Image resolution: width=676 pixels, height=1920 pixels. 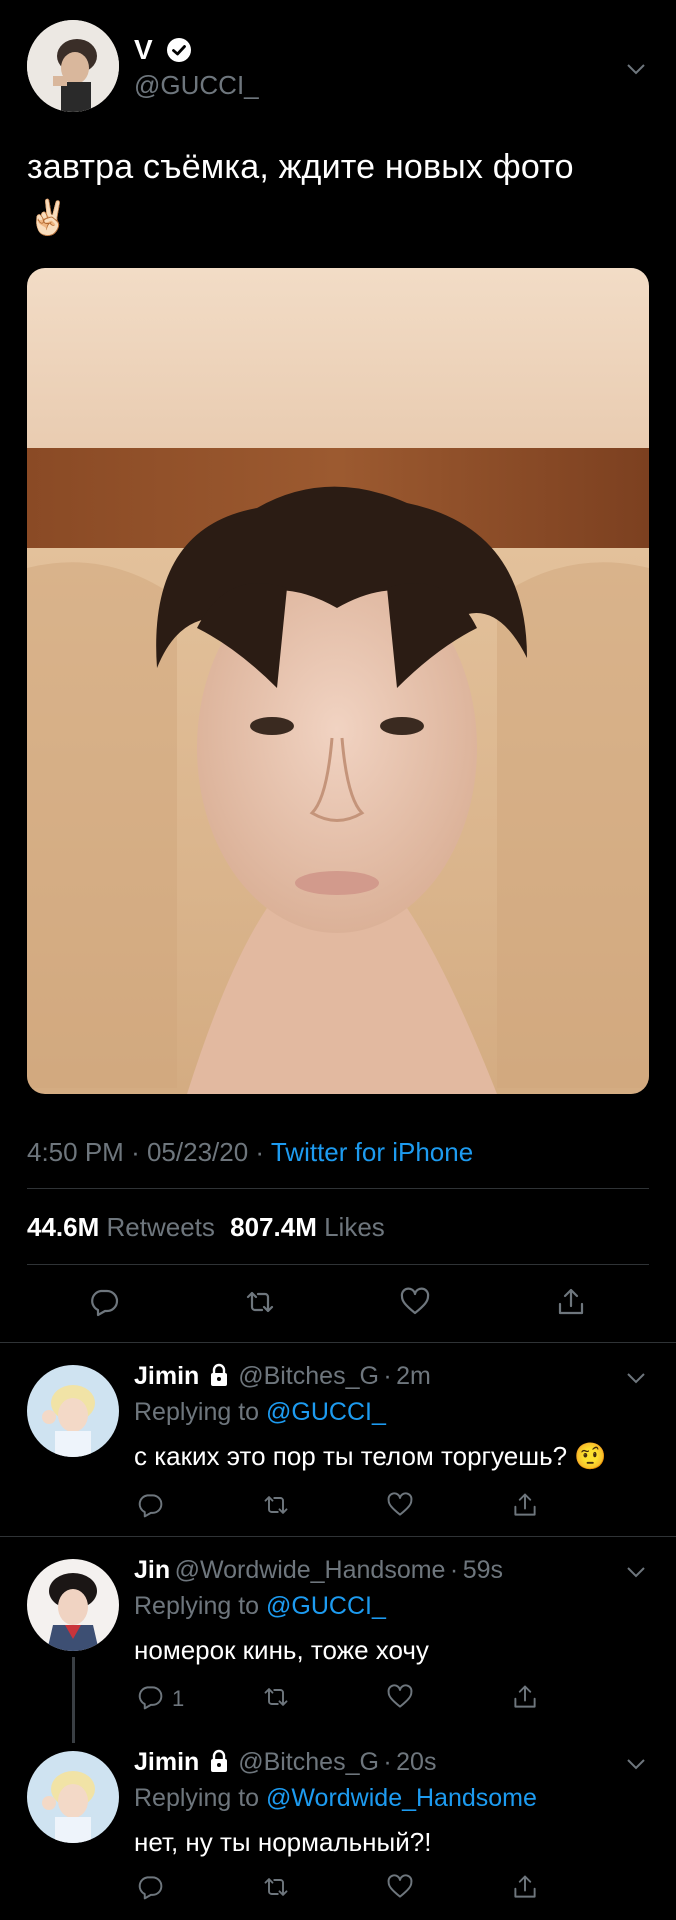 What do you see at coordinates (152, 1570) in the screenshot?
I see `reply-author-name: Jin` at bounding box center [152, 1570].